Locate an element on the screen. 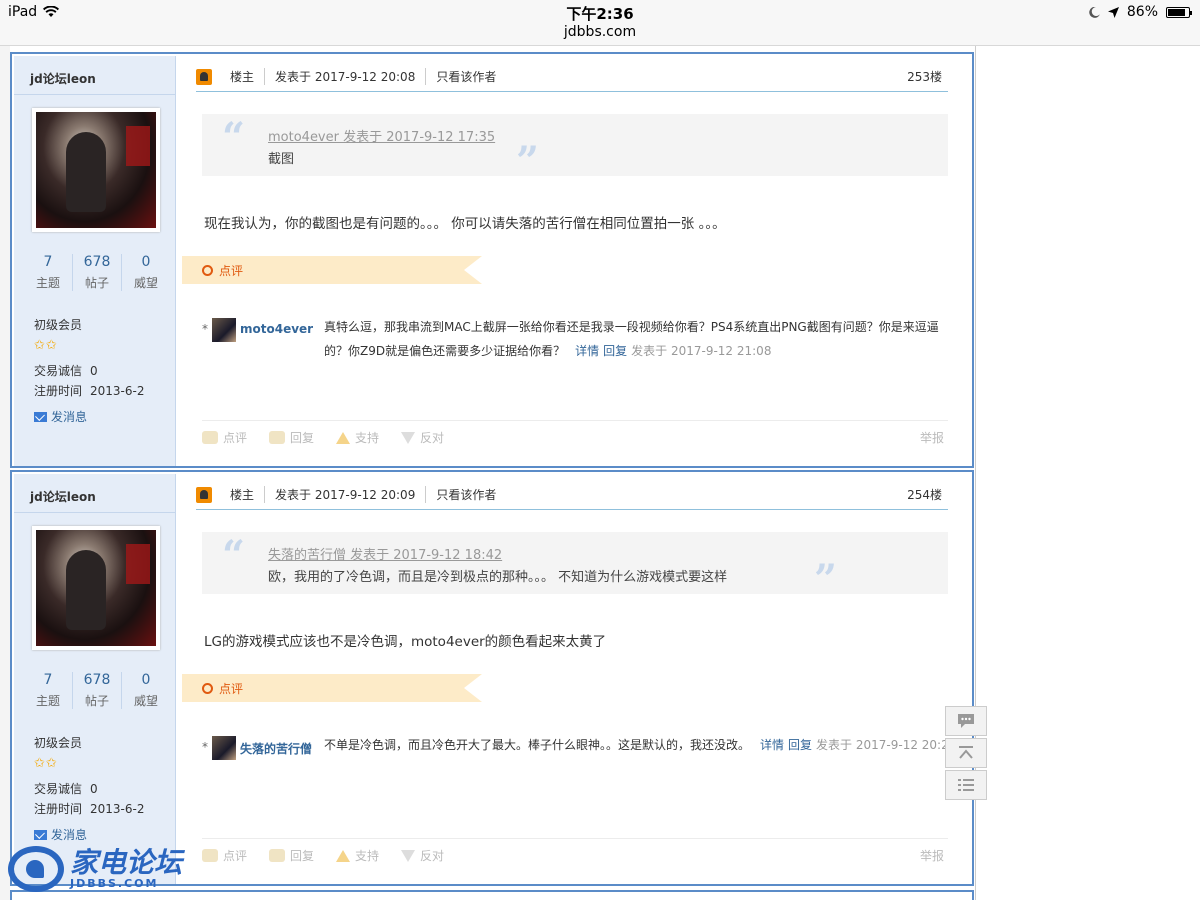 The image size is (1200, 900). chat-icon is located at coordinates (966, 721).